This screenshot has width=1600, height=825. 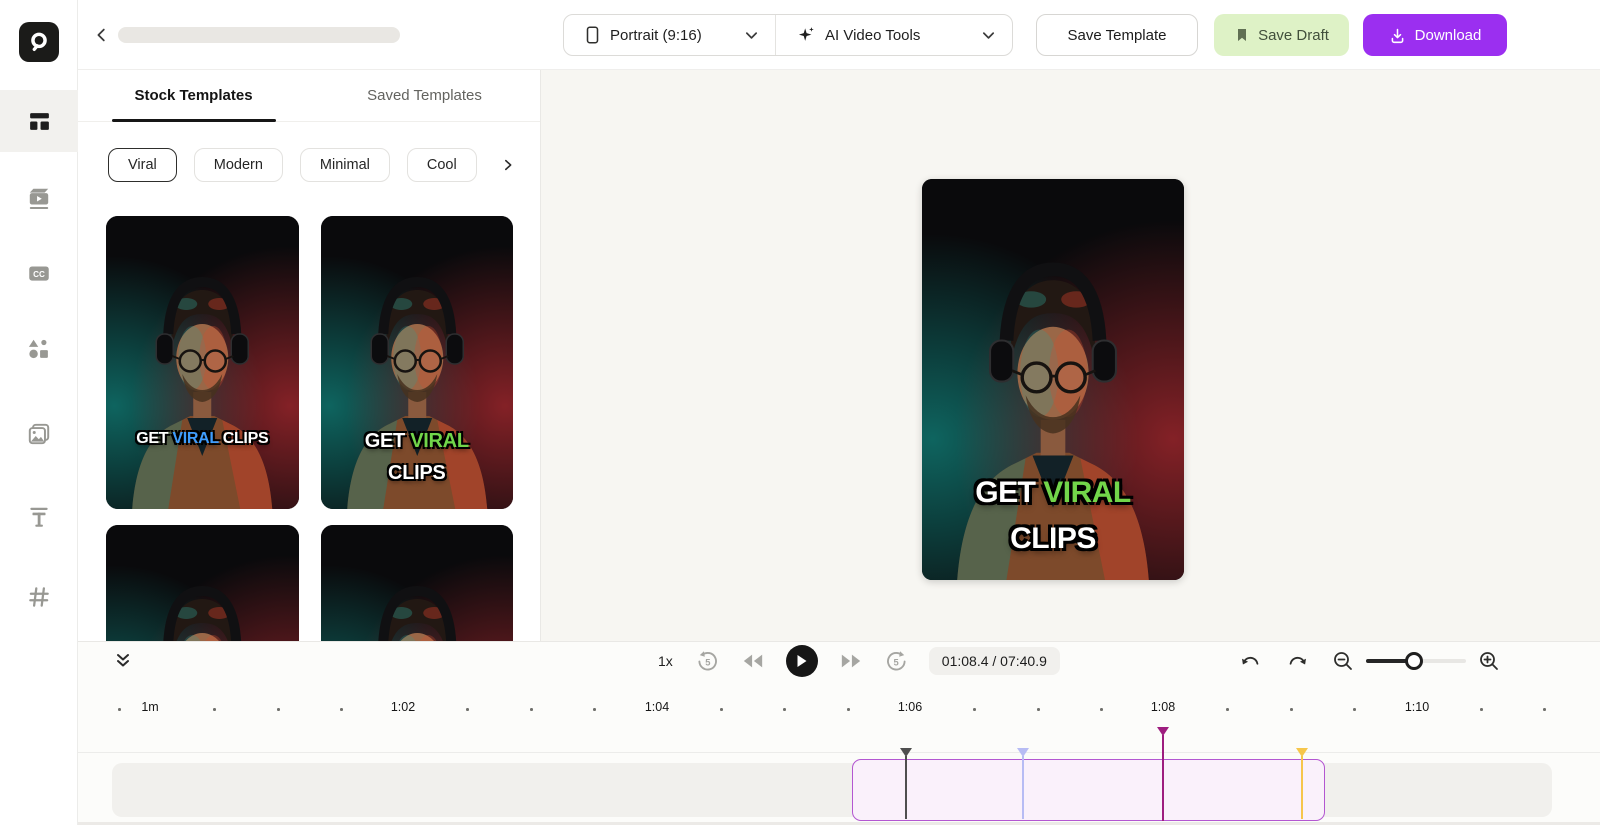 What do you see at coordinates (194, 120) in the screenshot?
I see `active-tab-underline` at bounding box center [194, 120].